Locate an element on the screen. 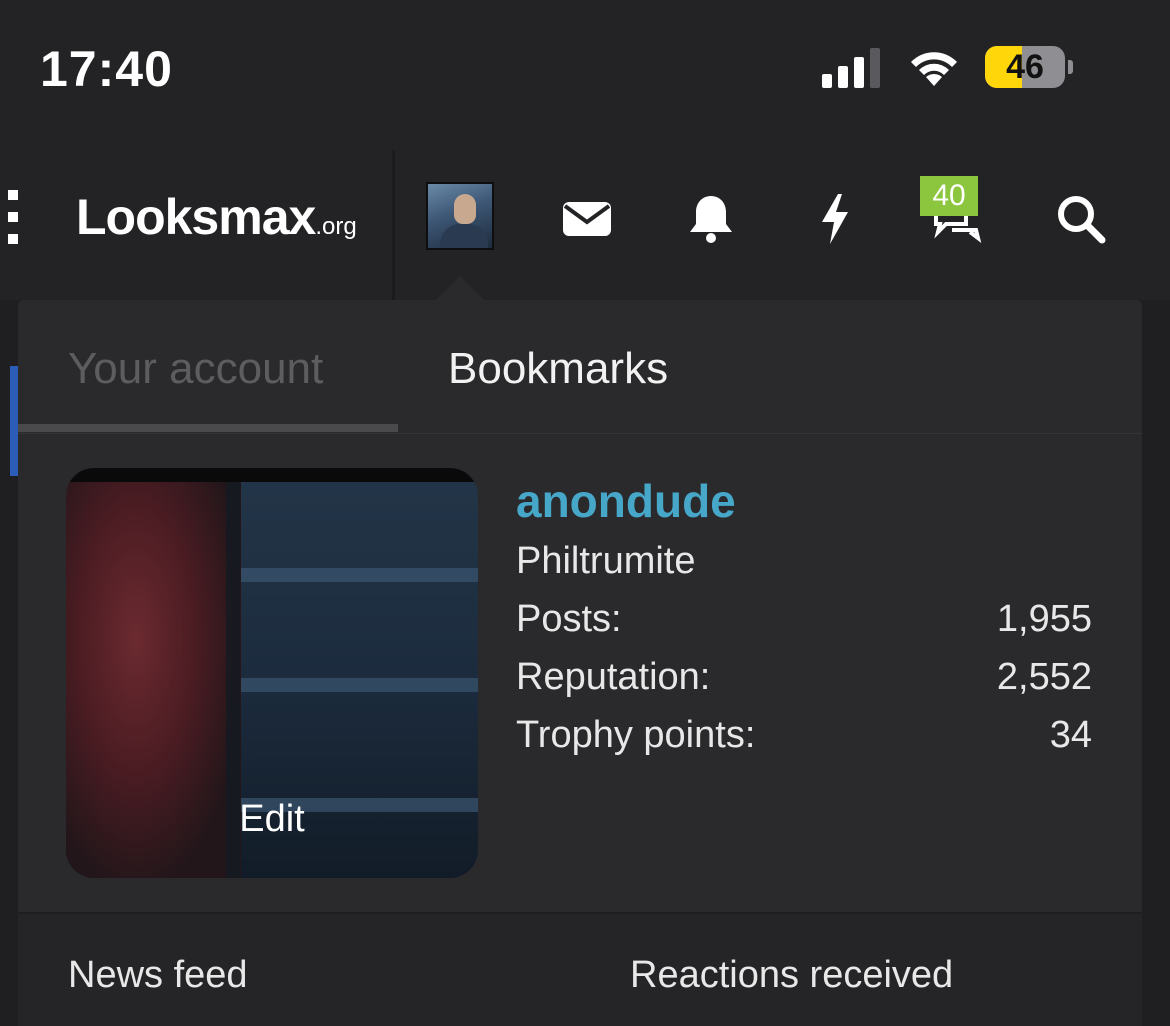 The width and height of the screenshot is (1170, 1026). battery-level-text: 46 is located at coordinates (1025, 67).